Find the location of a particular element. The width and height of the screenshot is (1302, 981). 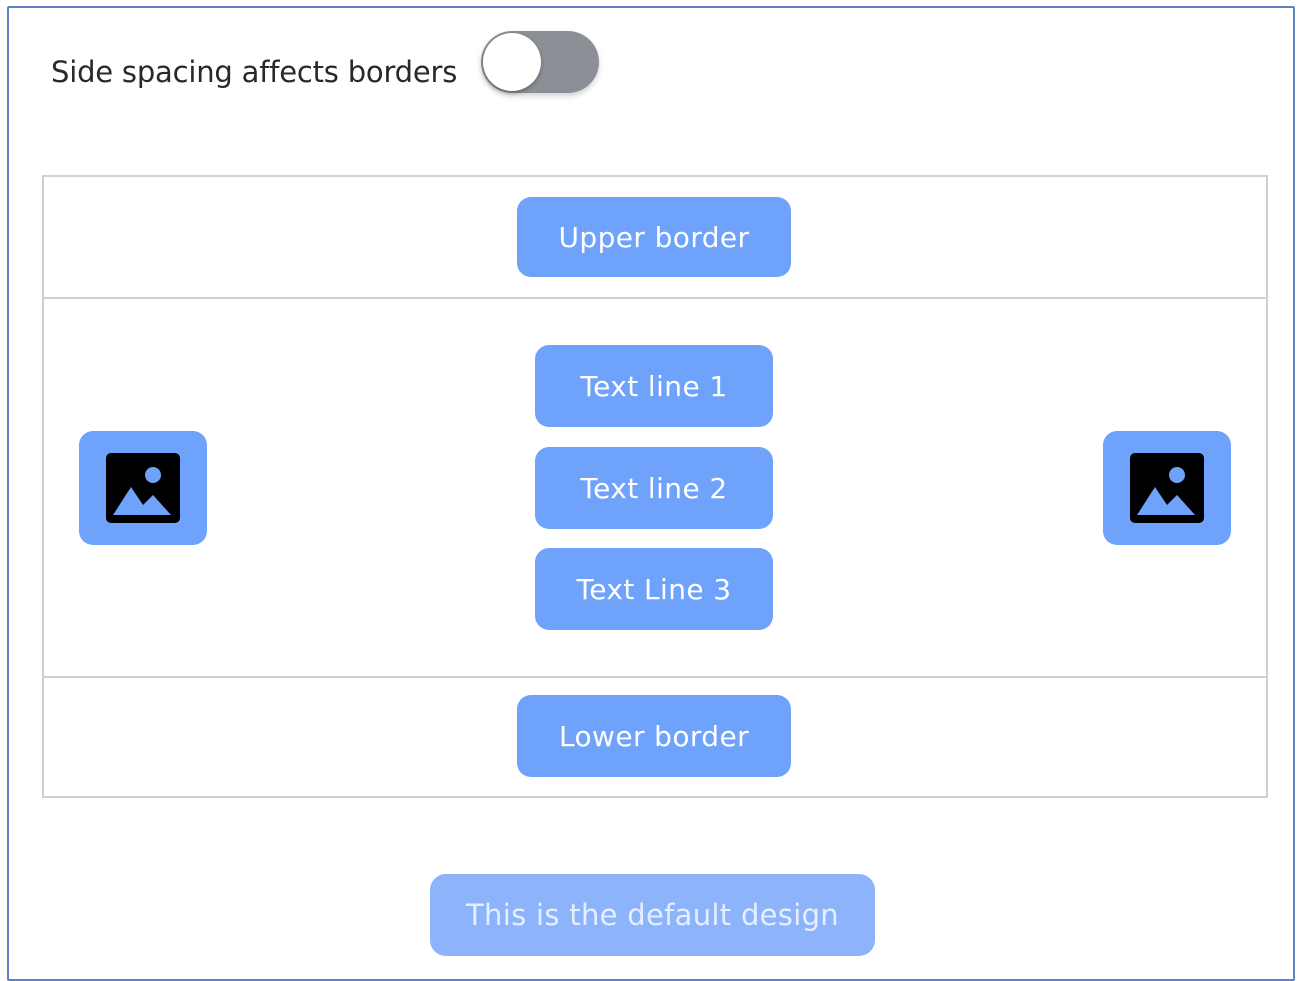

text-line-2-label: Text line 2 is located at coordinates (654, 488).